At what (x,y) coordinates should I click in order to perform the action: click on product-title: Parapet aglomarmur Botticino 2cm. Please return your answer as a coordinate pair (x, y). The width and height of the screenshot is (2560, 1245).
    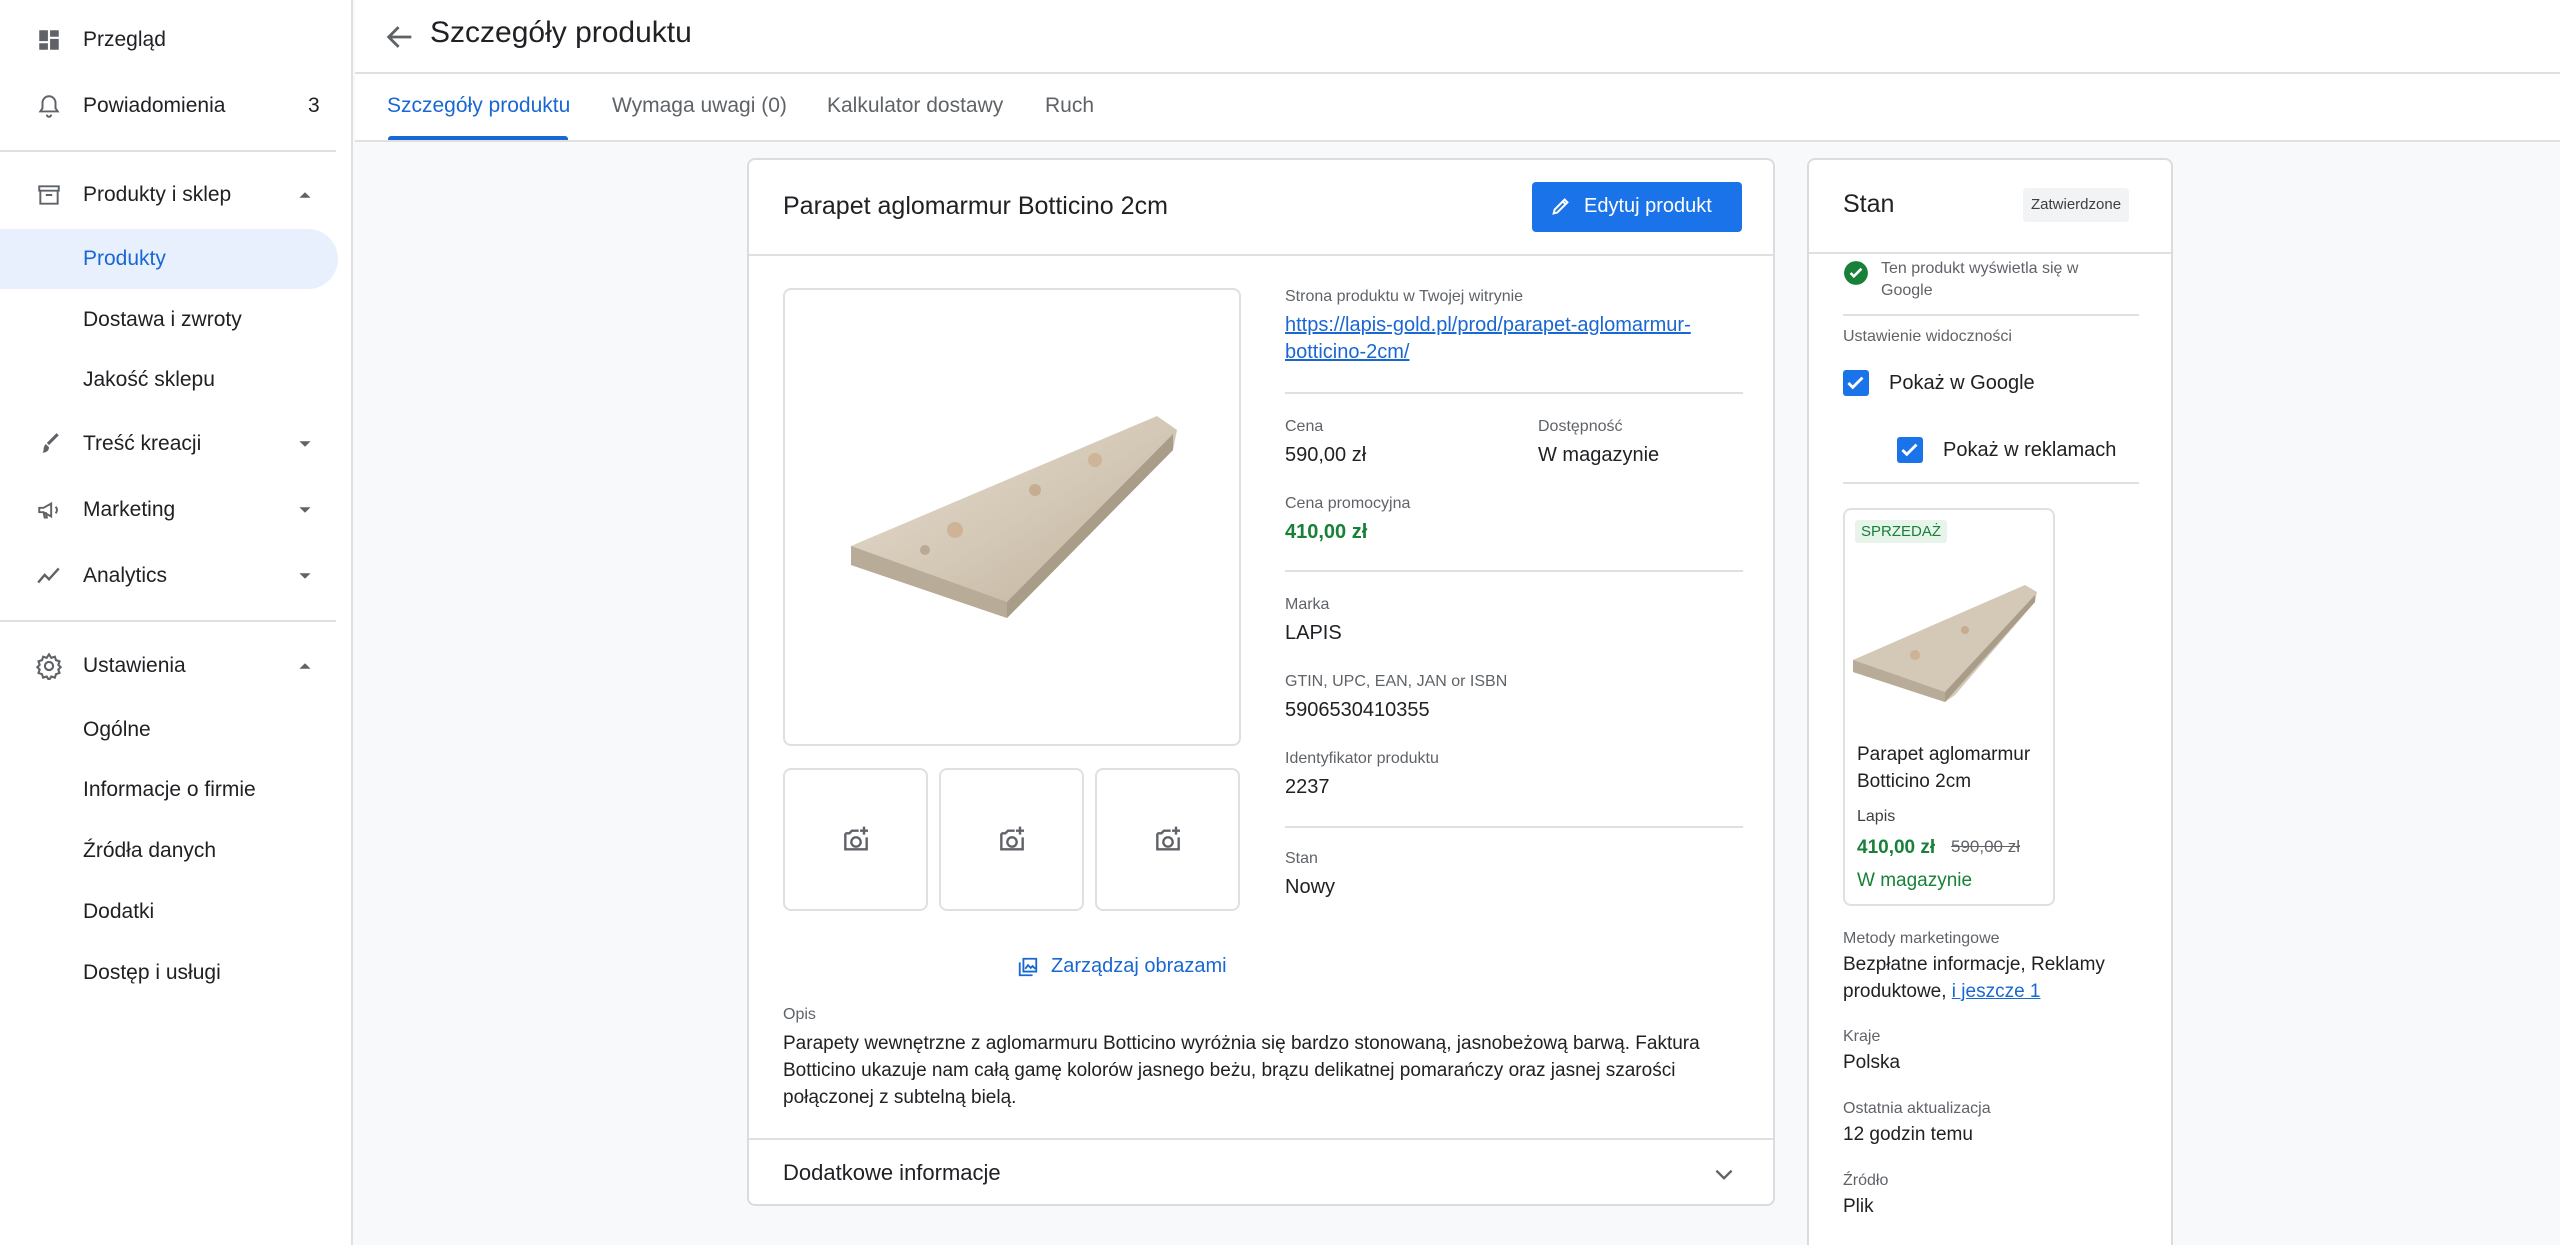
    Looking at the image, I should click on (975, 206).